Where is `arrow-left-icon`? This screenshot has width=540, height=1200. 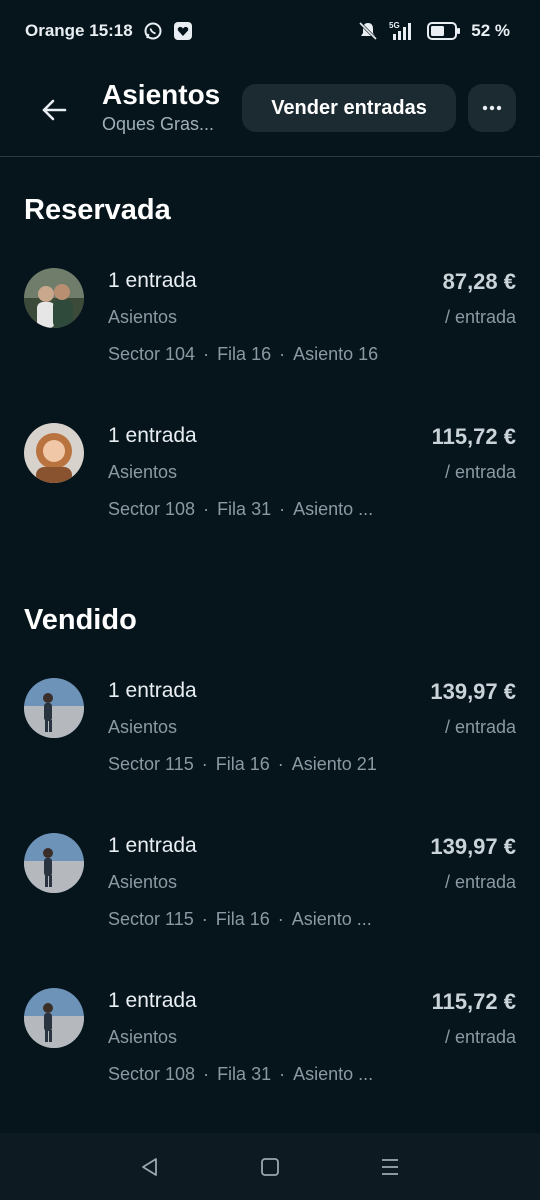 arrow-left-icon is located at coordinates (54, 110).